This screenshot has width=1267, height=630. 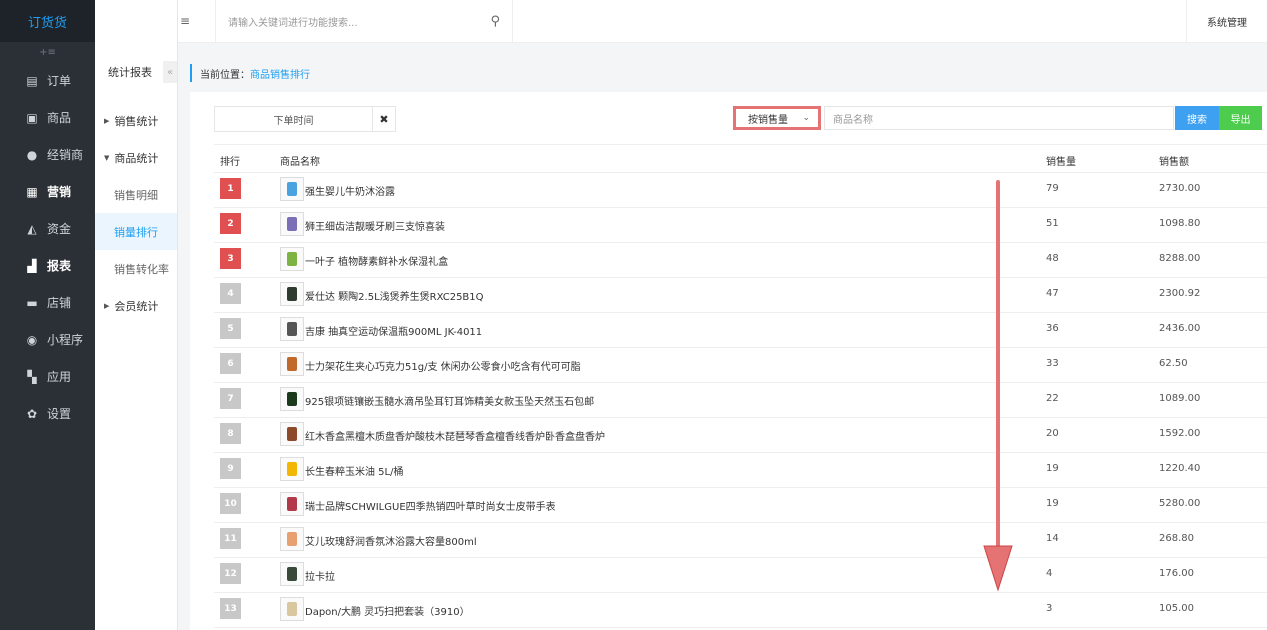 I want to click on clear-icon: ✖, so click(x=383, y=119).